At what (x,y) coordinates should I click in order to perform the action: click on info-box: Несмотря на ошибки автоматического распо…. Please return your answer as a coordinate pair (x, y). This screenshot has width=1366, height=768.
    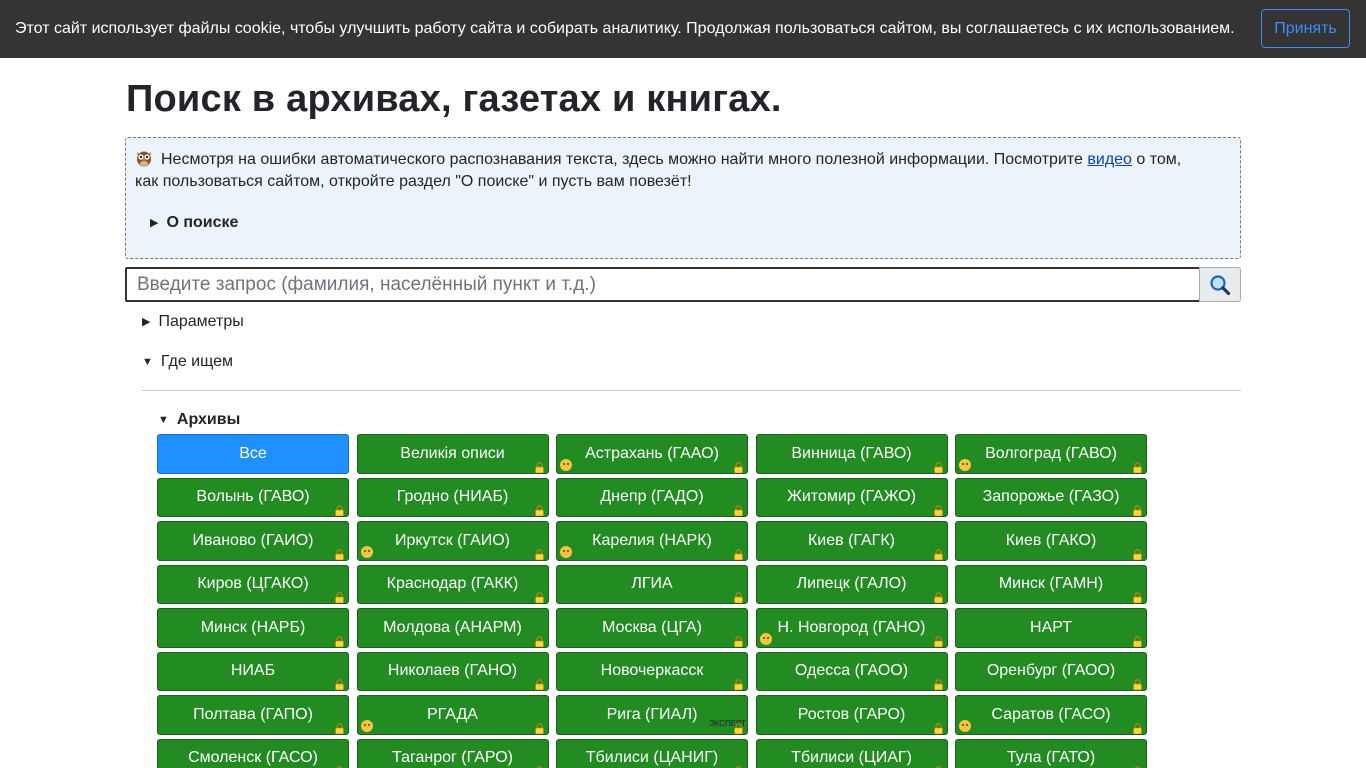
    Looking at the image, I should click on (683, 198).